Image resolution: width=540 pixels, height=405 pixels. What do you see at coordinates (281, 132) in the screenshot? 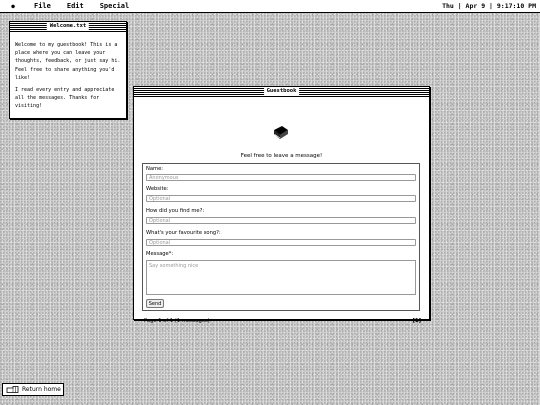
I see `book-icon` at bounding box center [281, 132].